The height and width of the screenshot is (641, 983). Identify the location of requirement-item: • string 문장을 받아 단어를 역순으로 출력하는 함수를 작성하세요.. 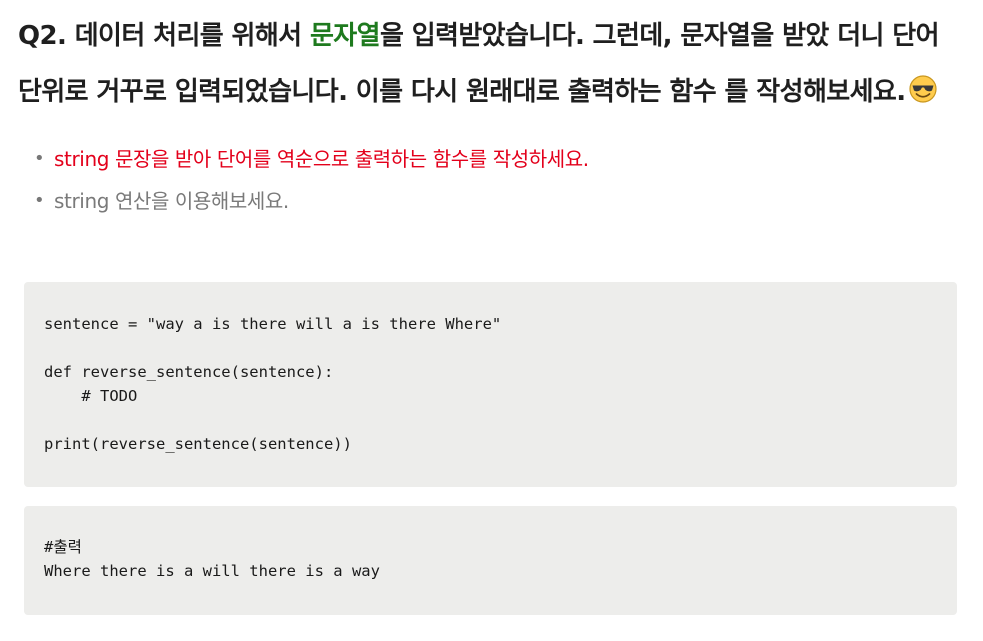
(496, 159).